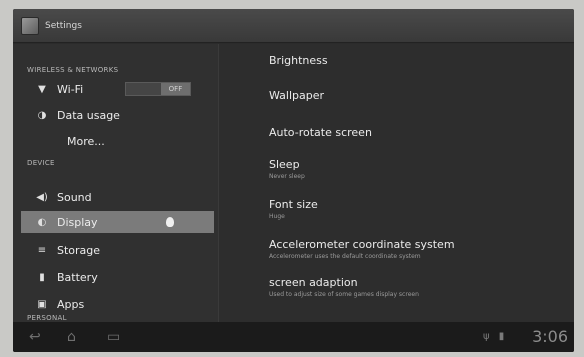 This screenshot has width=584, height=357. What do you see at coordinates (74, 197) in the screenshot?
I see `sidebar-item-label: Sound` at bounding box center [74, 197].